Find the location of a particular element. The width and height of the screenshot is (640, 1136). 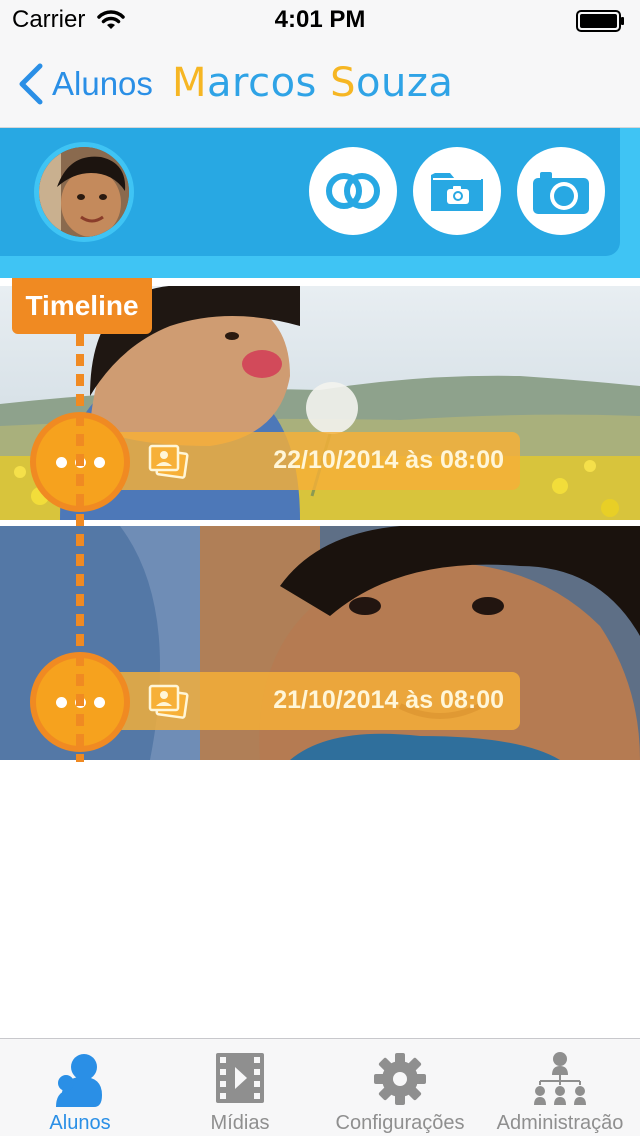

avatar is located at coordinates (84, 192).